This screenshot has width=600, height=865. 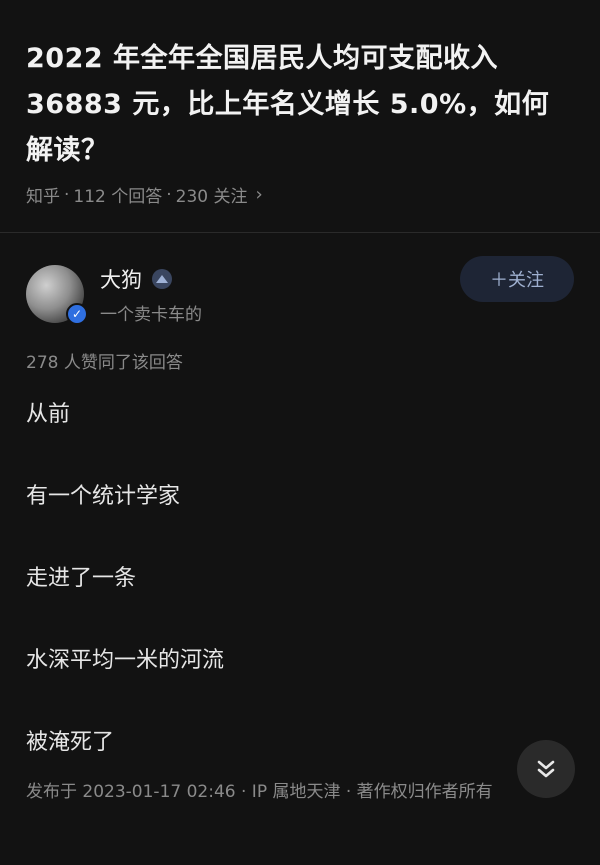 I want to click on answer-paragraph: 有一个统计学家, so click(x=103, y=496).